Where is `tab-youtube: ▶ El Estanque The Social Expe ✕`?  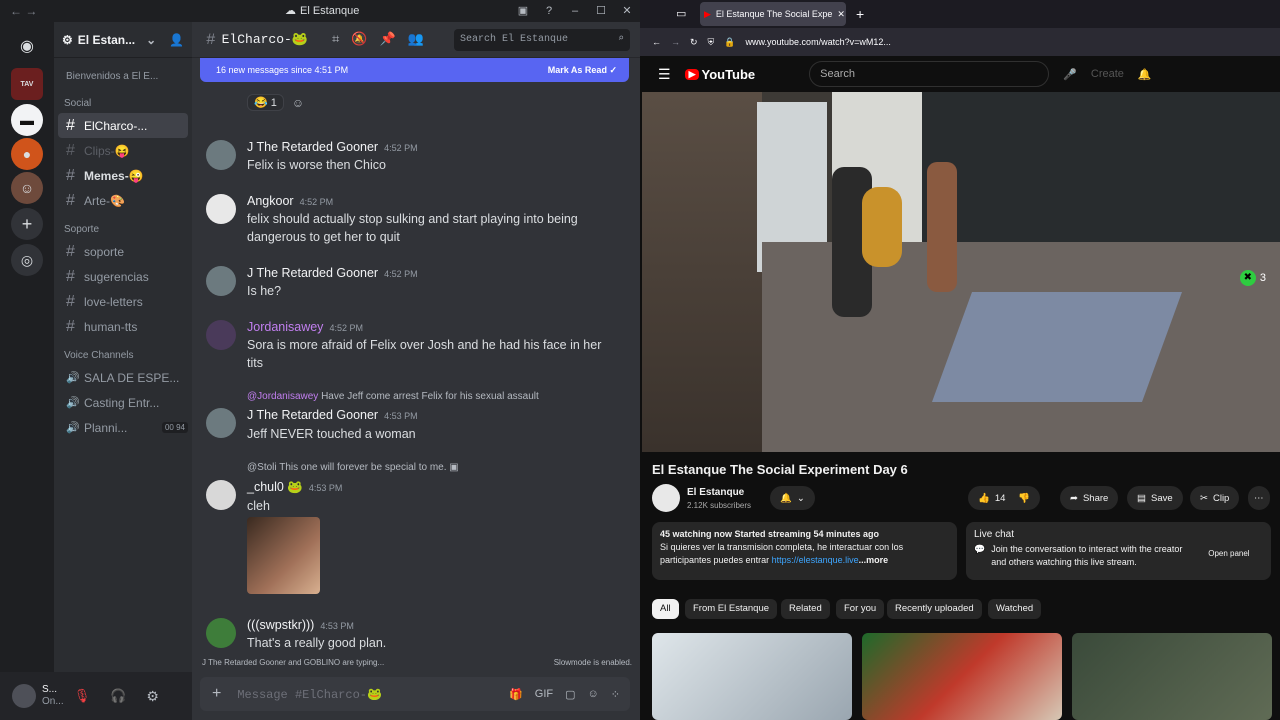 tab-youtube: ▶ El Estanque The Social Expe ✕ is located at coordinates (773, 14).